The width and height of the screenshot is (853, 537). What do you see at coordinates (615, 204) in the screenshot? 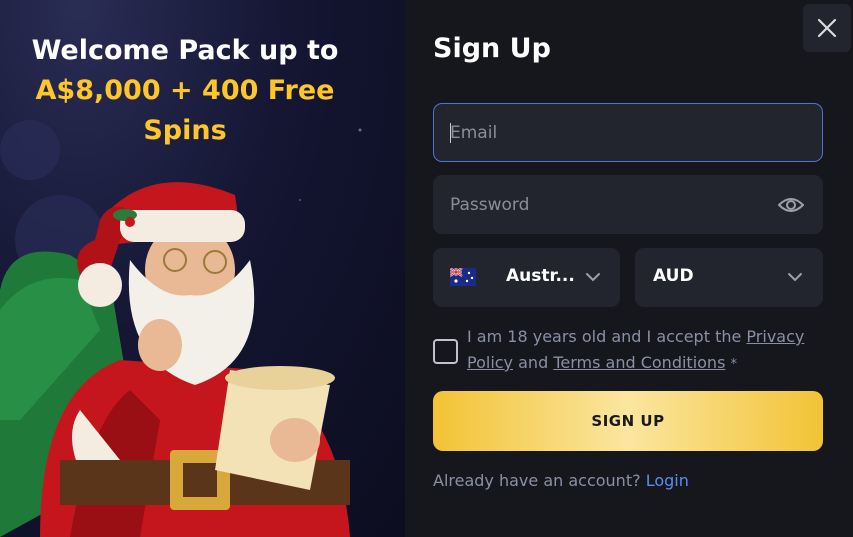
I see `password-input` at bounding box center [615, 204].